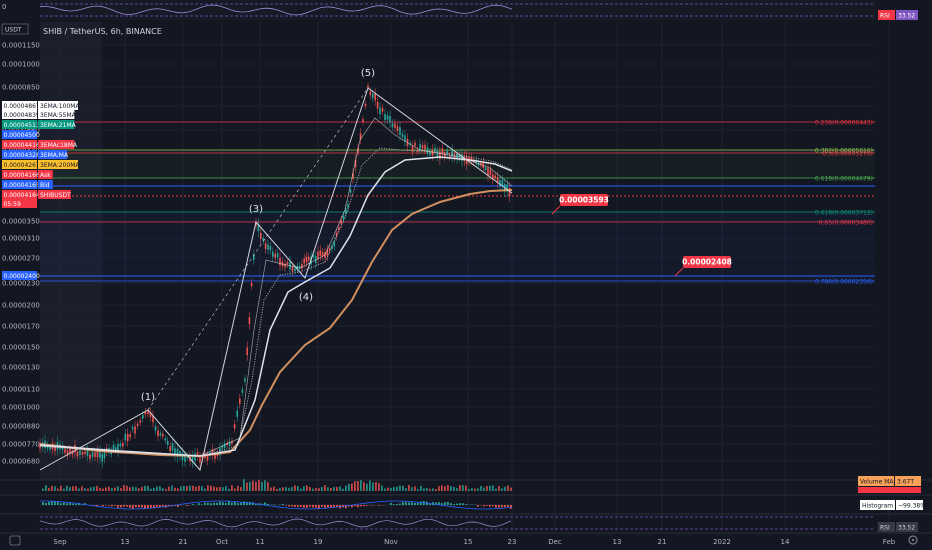 This screenshot has width=932, height=550. Describe the element at coordinates (22, 145) in the screenshot. I see `price-tag-value: 0.00004416` at that location.